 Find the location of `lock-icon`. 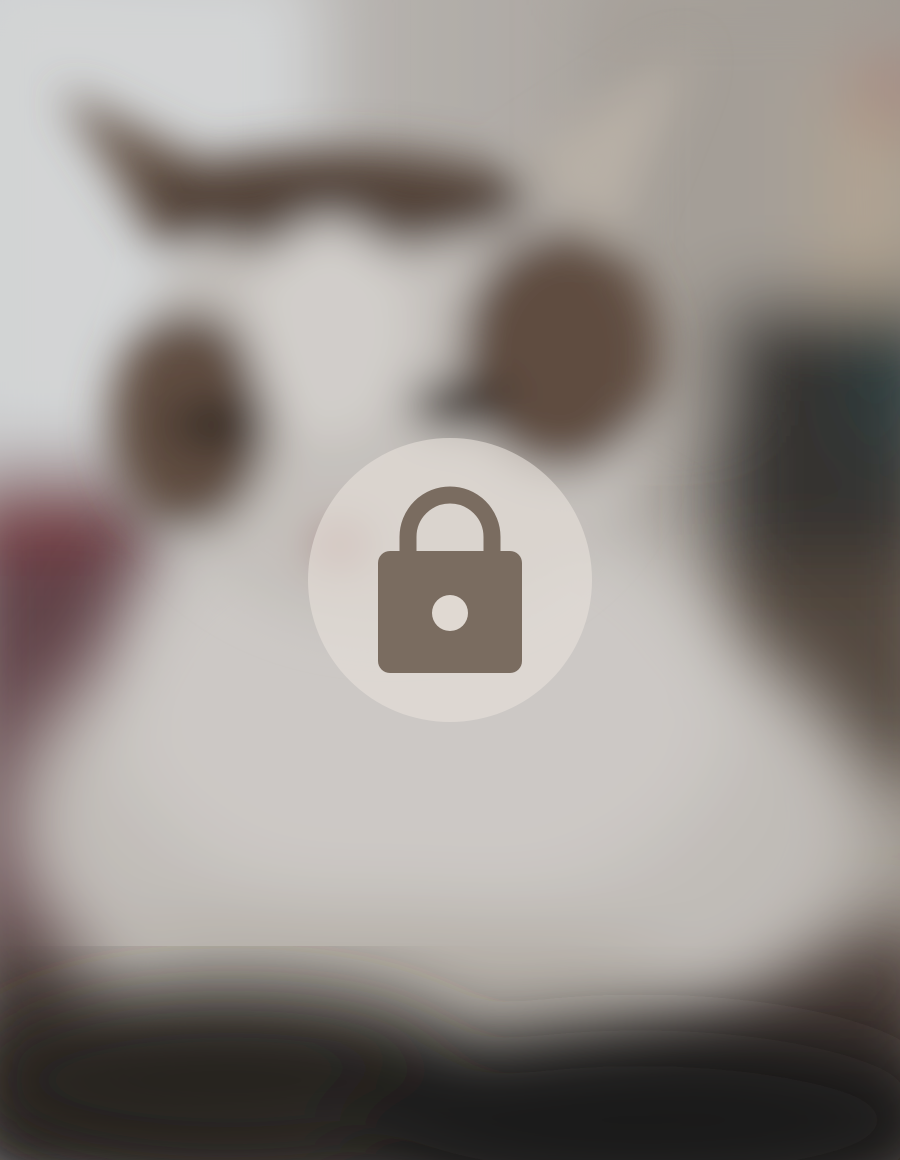

lock-icon is located at coordinates (450, 580).